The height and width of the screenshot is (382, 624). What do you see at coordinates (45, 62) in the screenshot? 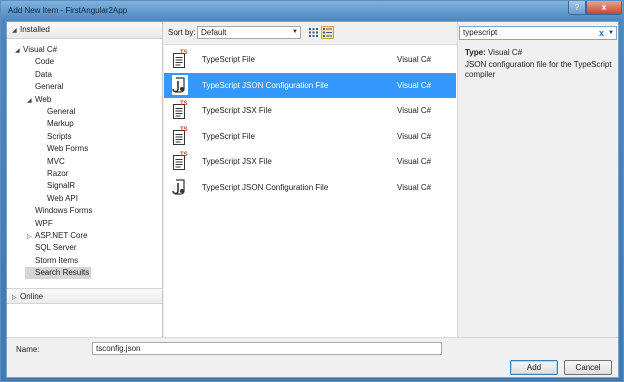
I see `tree-item-label: Code` at bounding box center [45, 62].